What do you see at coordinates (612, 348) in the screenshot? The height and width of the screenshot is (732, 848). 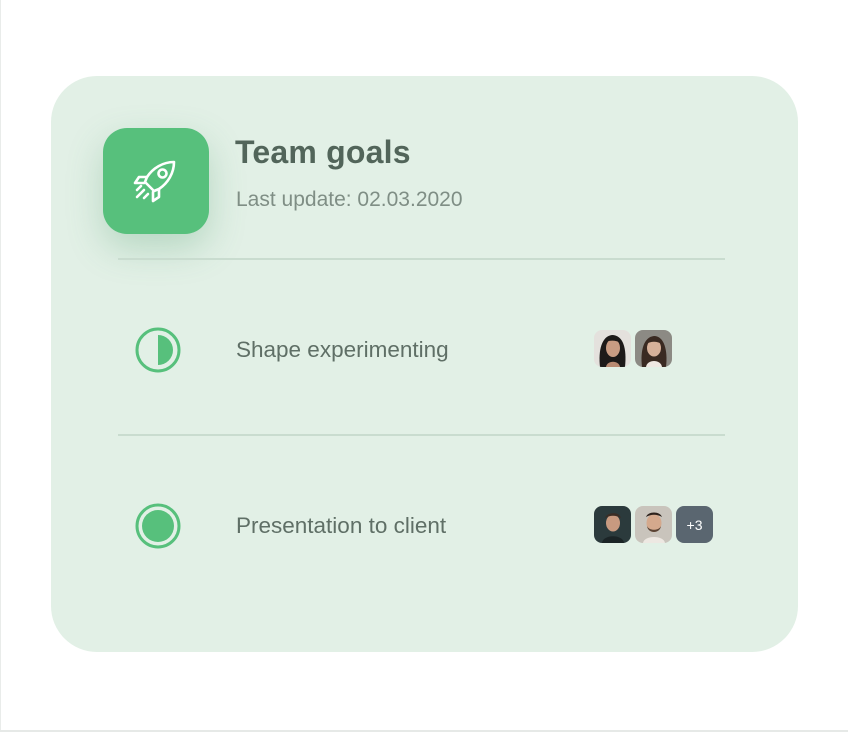 I see `avatar-woman-dark-hair` at bounding box center [612, 348].